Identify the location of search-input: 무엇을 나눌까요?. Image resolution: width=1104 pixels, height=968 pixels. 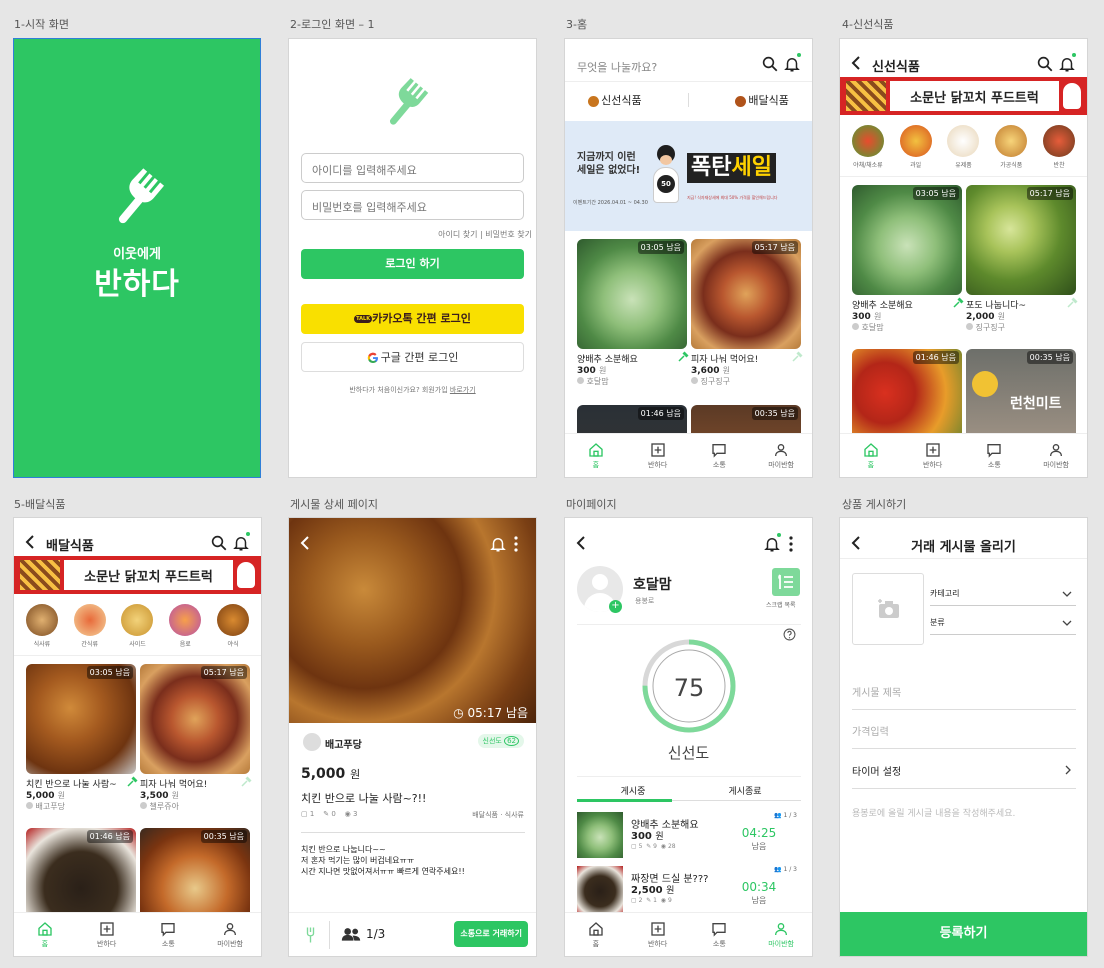
(617, 67).